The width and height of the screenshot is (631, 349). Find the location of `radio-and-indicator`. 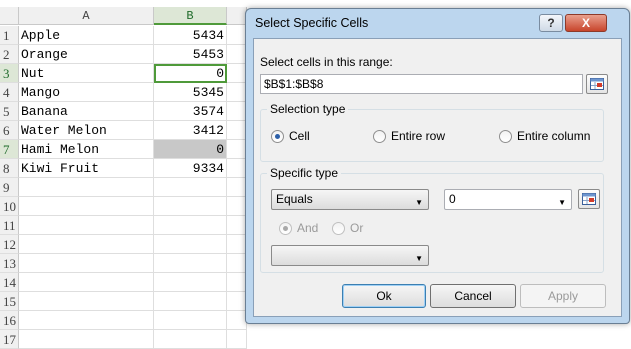

radio-and-indicator is located at coordinates (285, 228).